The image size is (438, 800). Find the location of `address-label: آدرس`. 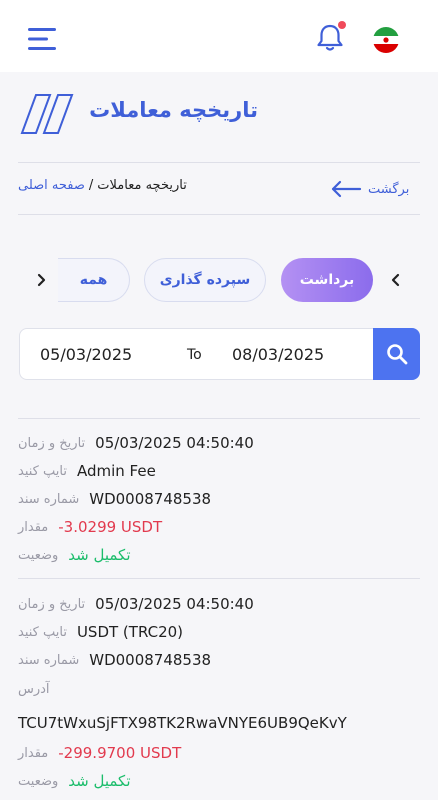

address-label: آدرس is located at coordinates (34, 689).